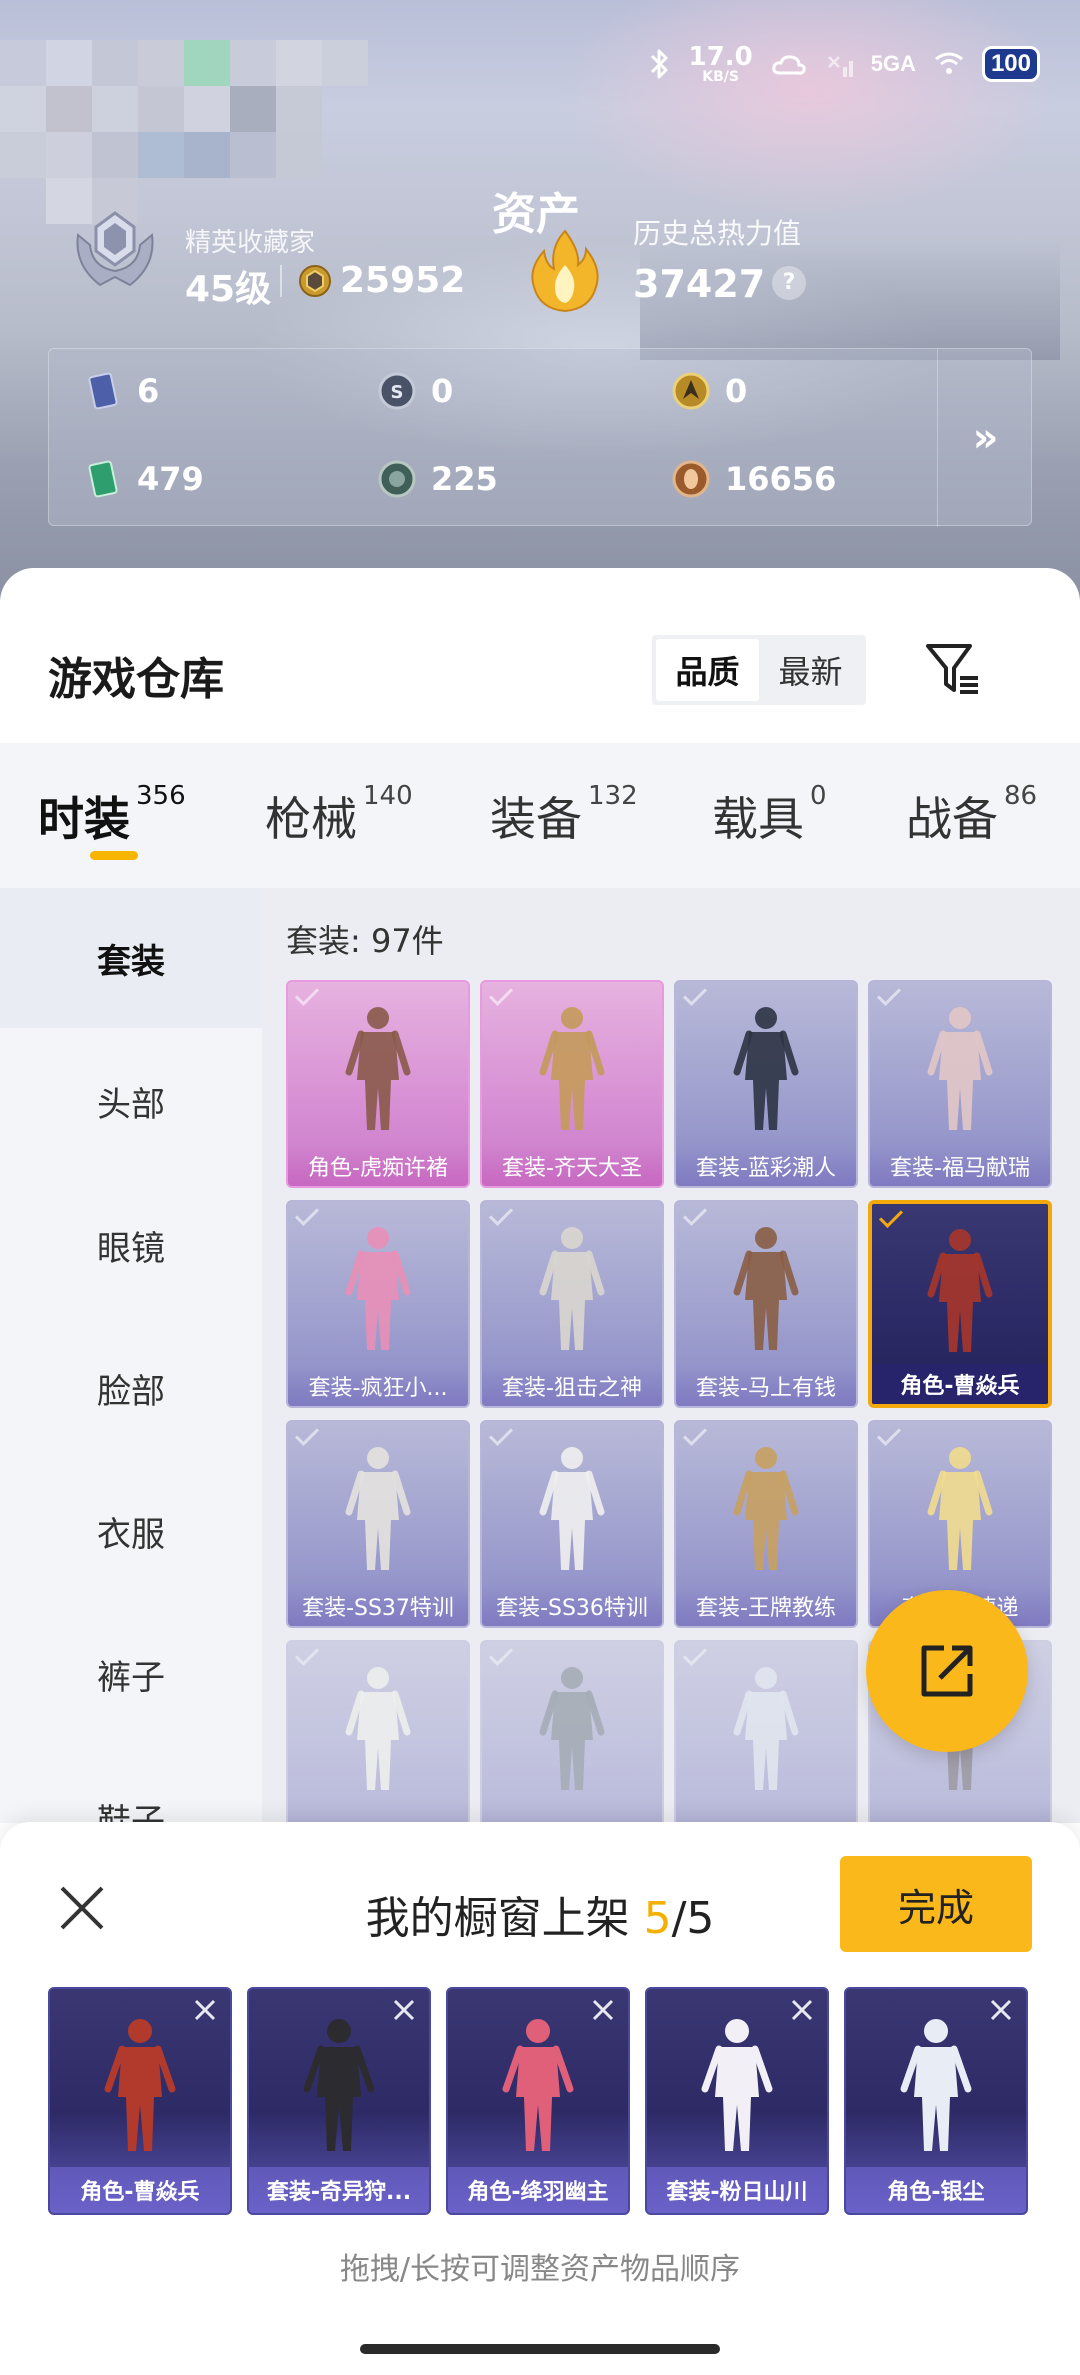 This screenshot has height=2375, width=1080. I want to click on showcase-item: 角色-绛羽幽主, so click(538, 2101).